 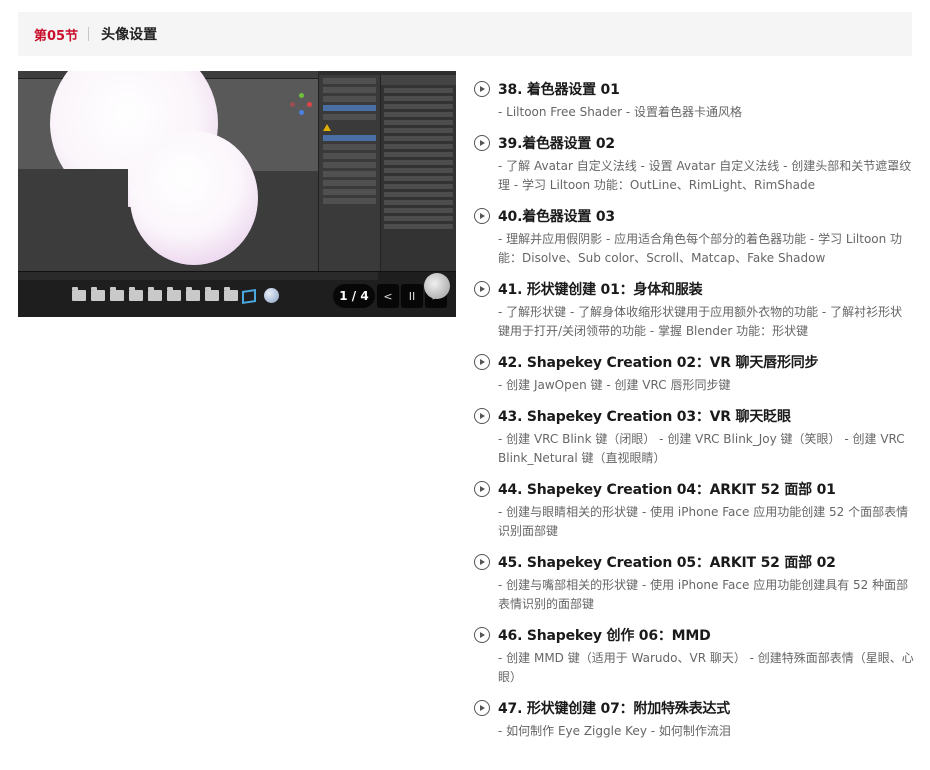 I want to click on scroll-knob, so click(x=437, y=286).